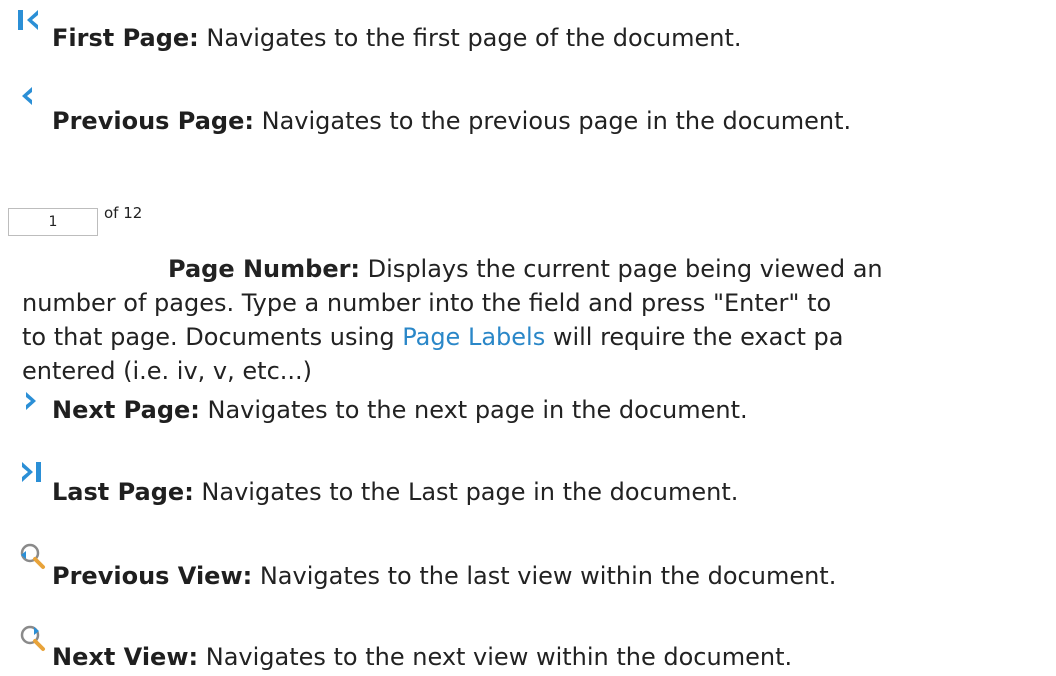  Describe the element at coordinates (125, 657) in the screenshot. I see `next-view-label: Next View:` at that location.